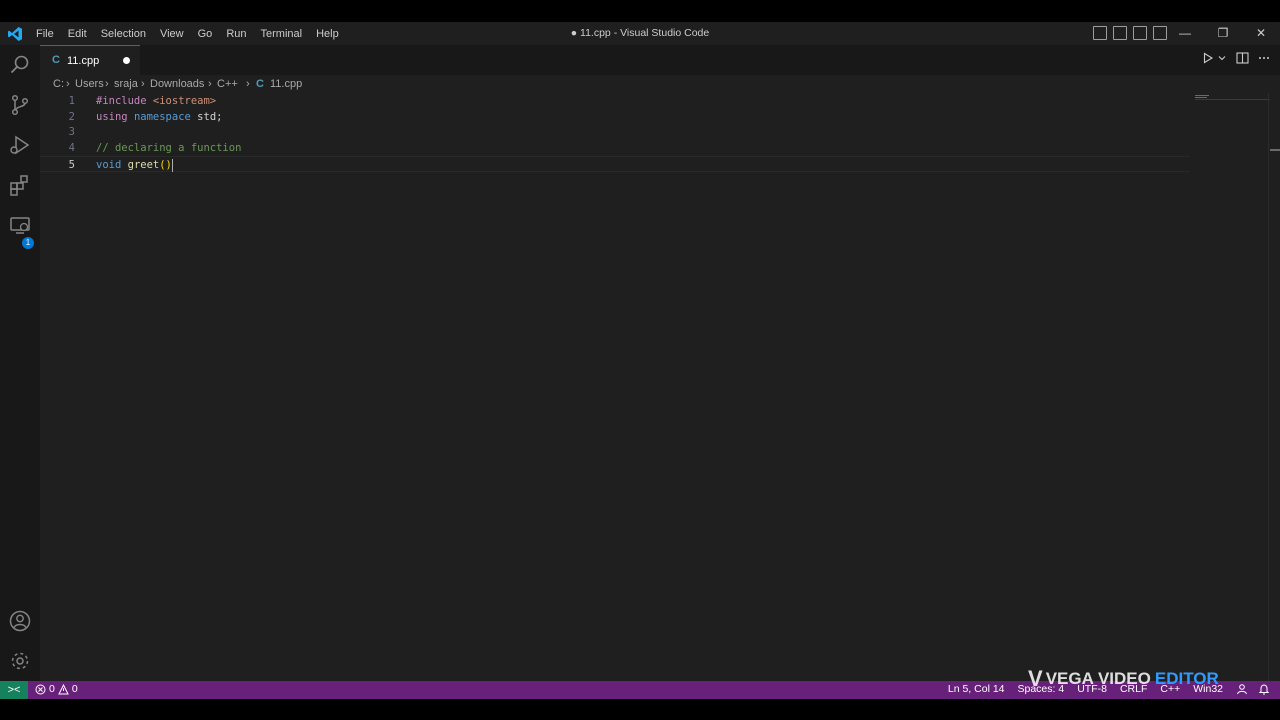 Image resolution: width=1280 pixels, height=720 pixels. Describe the element at coordinates (172, 165) in the screenshot. I see `text-cursor` at that location.